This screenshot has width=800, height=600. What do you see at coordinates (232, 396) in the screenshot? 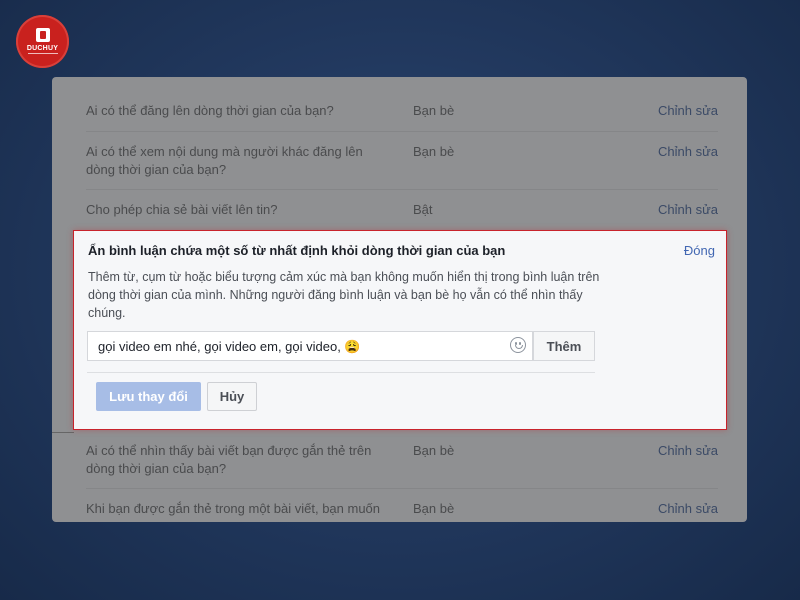
I see `cancel-button: Hủy` at bounding box center [232, 396].